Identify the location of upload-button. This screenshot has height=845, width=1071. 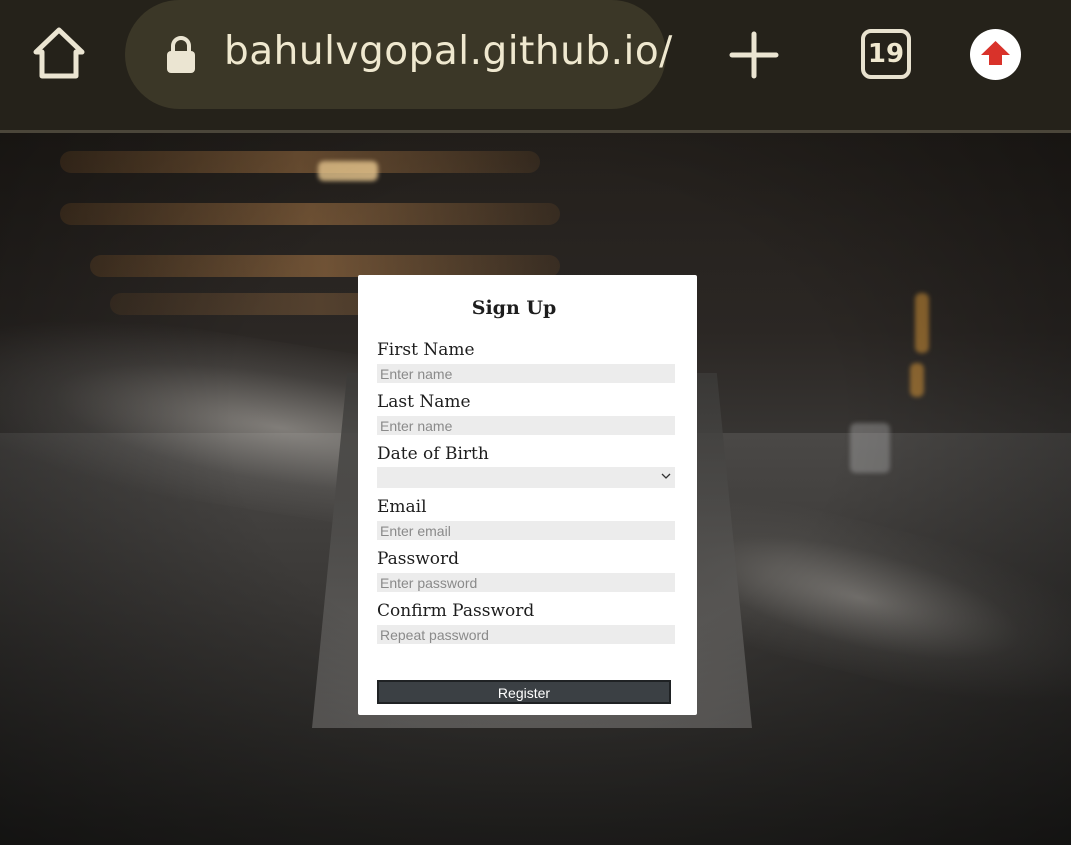
(995, 54).